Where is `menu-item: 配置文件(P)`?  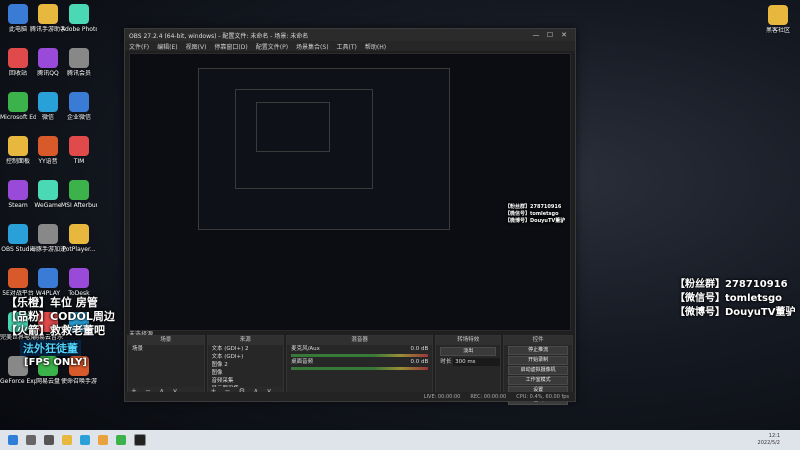
menu-item: 配置文件(P) is located at coordinates (272, 46).